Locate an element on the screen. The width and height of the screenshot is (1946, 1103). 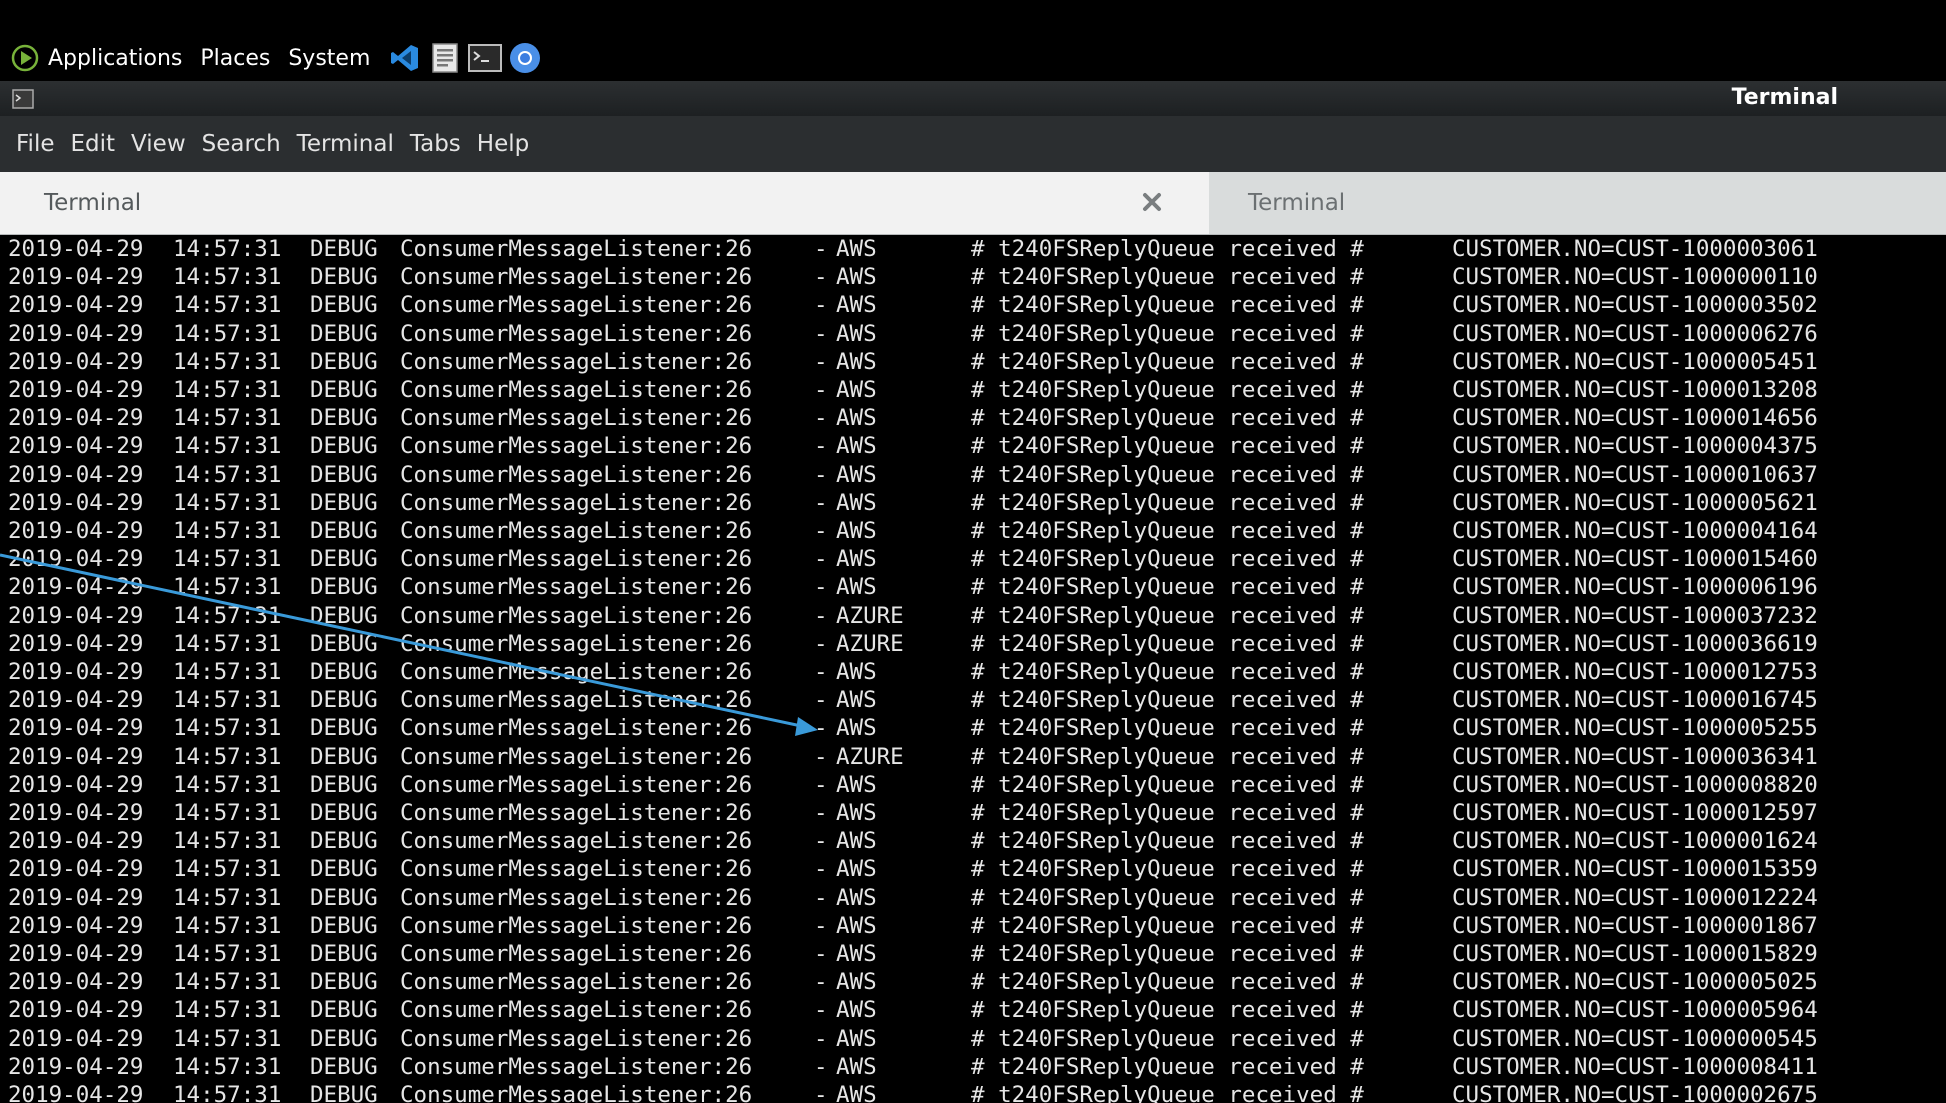
log-customer: CUSTOMER.NO=CUST-1000036341 is located at coordinates (1635, 756).